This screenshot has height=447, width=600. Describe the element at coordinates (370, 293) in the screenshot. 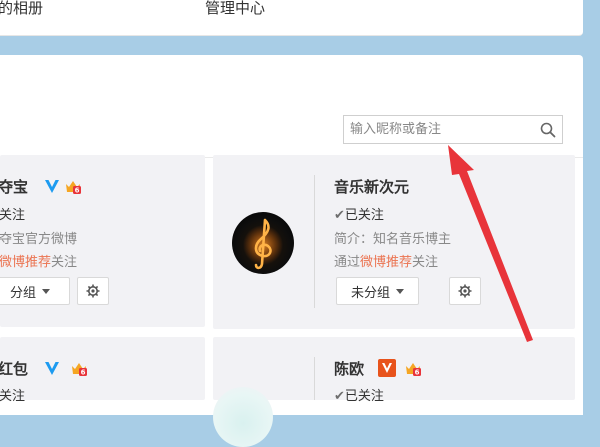

I see `group-label: 未分组` at that location.